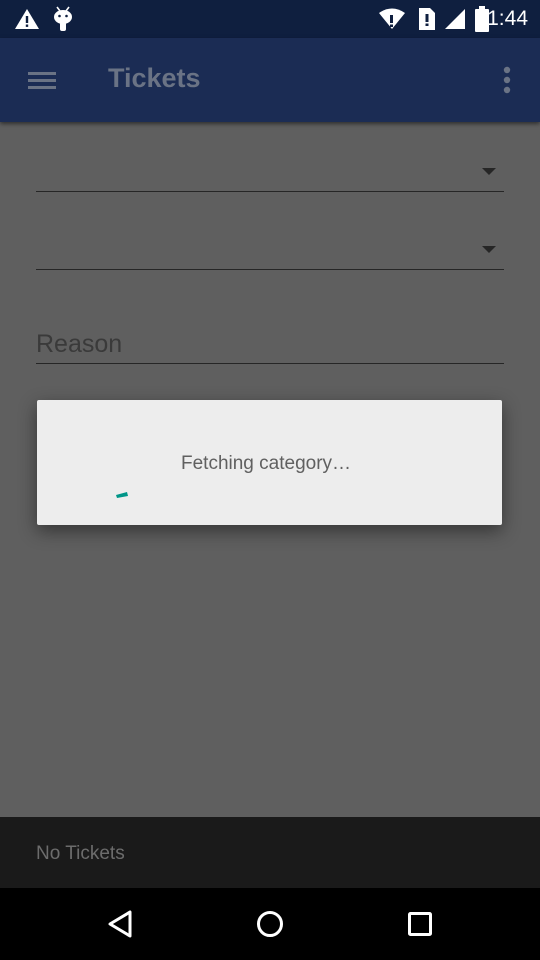  I want to click on overflow-menu-button, so click(507, 80).